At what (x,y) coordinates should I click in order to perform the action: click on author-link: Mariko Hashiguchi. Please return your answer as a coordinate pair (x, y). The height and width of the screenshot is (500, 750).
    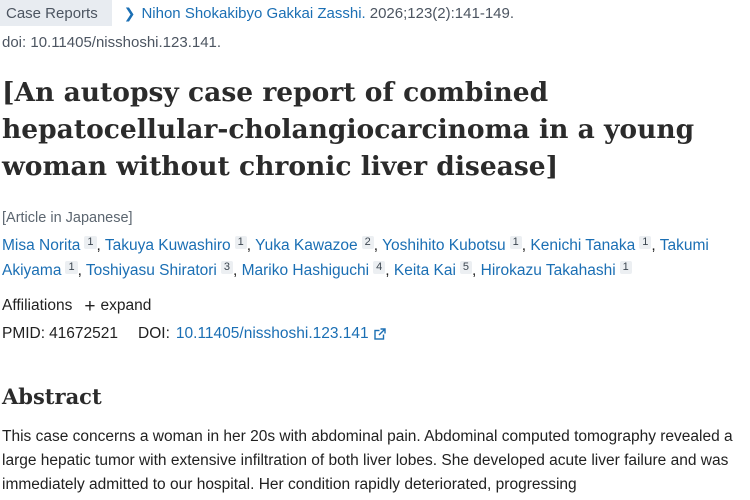
    Looking at the image, I should click on (306, 270).